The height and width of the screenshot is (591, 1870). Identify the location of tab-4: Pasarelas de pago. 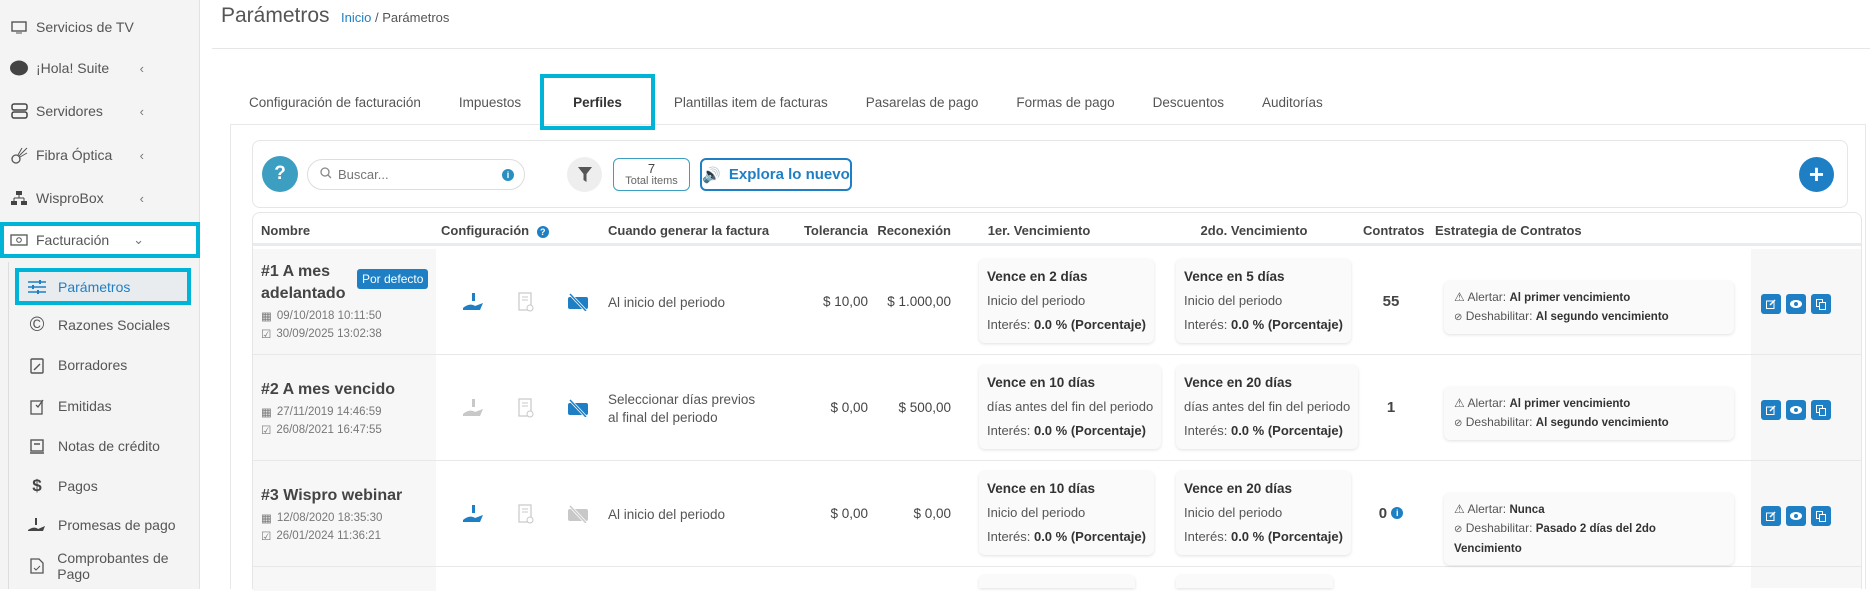
(922, 102).